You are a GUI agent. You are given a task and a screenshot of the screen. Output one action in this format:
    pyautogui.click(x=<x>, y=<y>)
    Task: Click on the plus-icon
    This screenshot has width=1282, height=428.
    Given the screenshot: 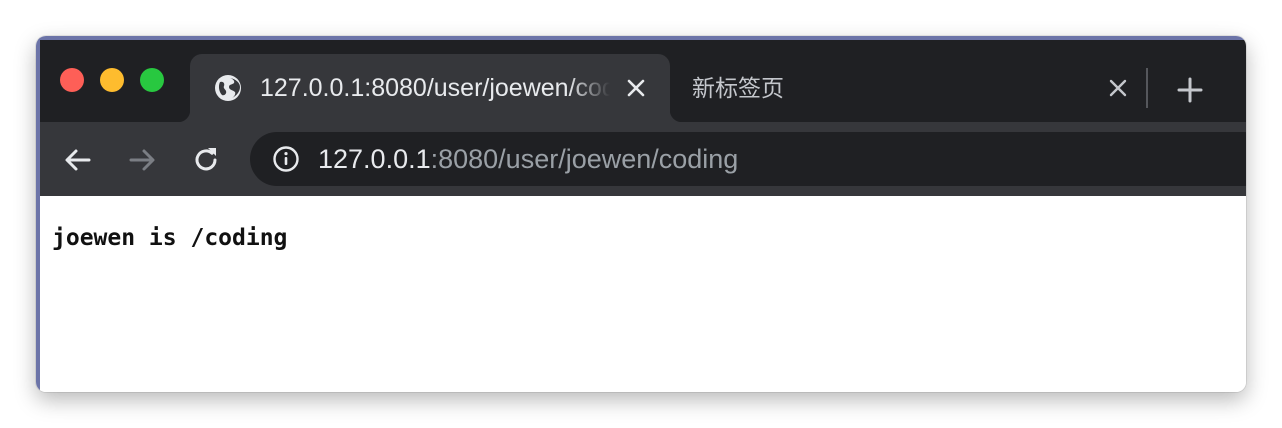 What is the action you would take?
    pyautogui.click(x=1190, y=90)
    